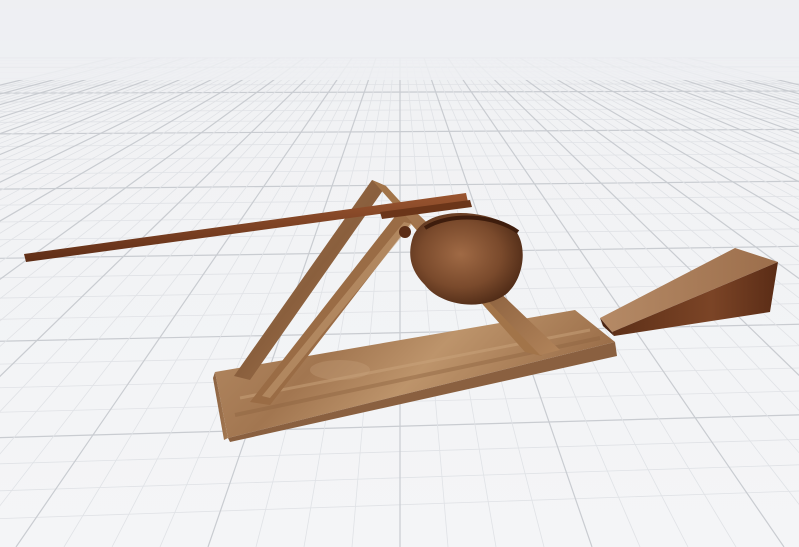 This screenshot has height=547, width=799. I want to click on horizon-fade, so click(399, 40).